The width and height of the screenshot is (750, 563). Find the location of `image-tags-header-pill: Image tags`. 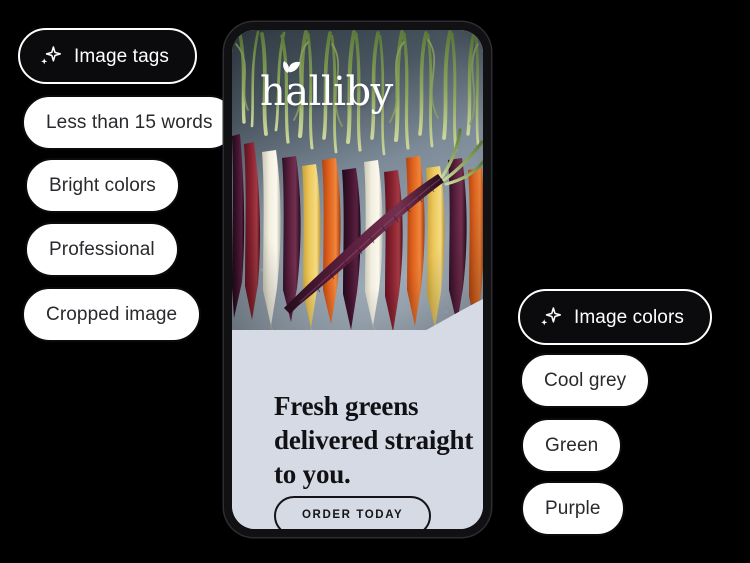

image-tags-header-pill: Image tags is located at coordinates (107, 56).